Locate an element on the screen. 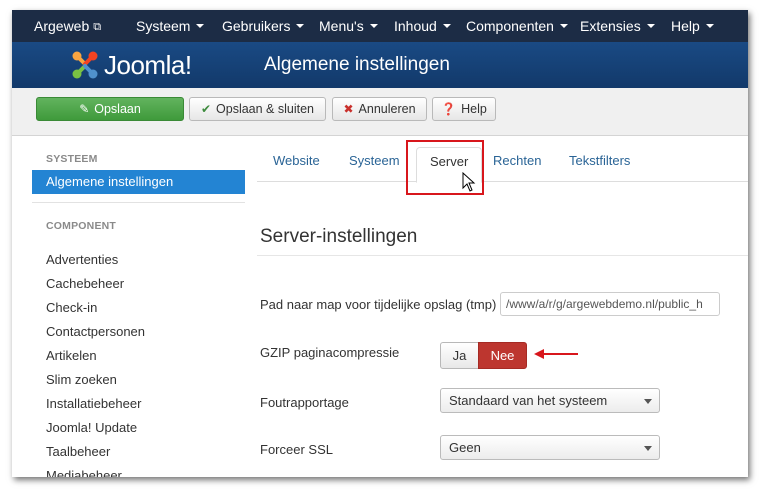  sidebar-heading-component: COMPONENT is located at coordinates (81, 226).